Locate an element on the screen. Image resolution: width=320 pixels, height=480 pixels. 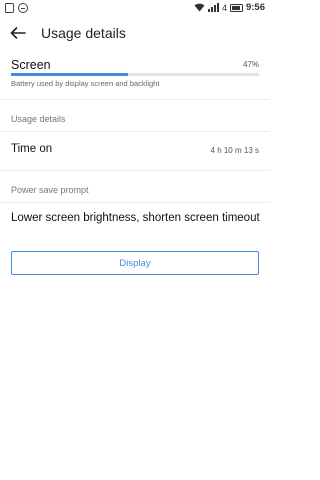
back-button is located at coordinates (18, 33).